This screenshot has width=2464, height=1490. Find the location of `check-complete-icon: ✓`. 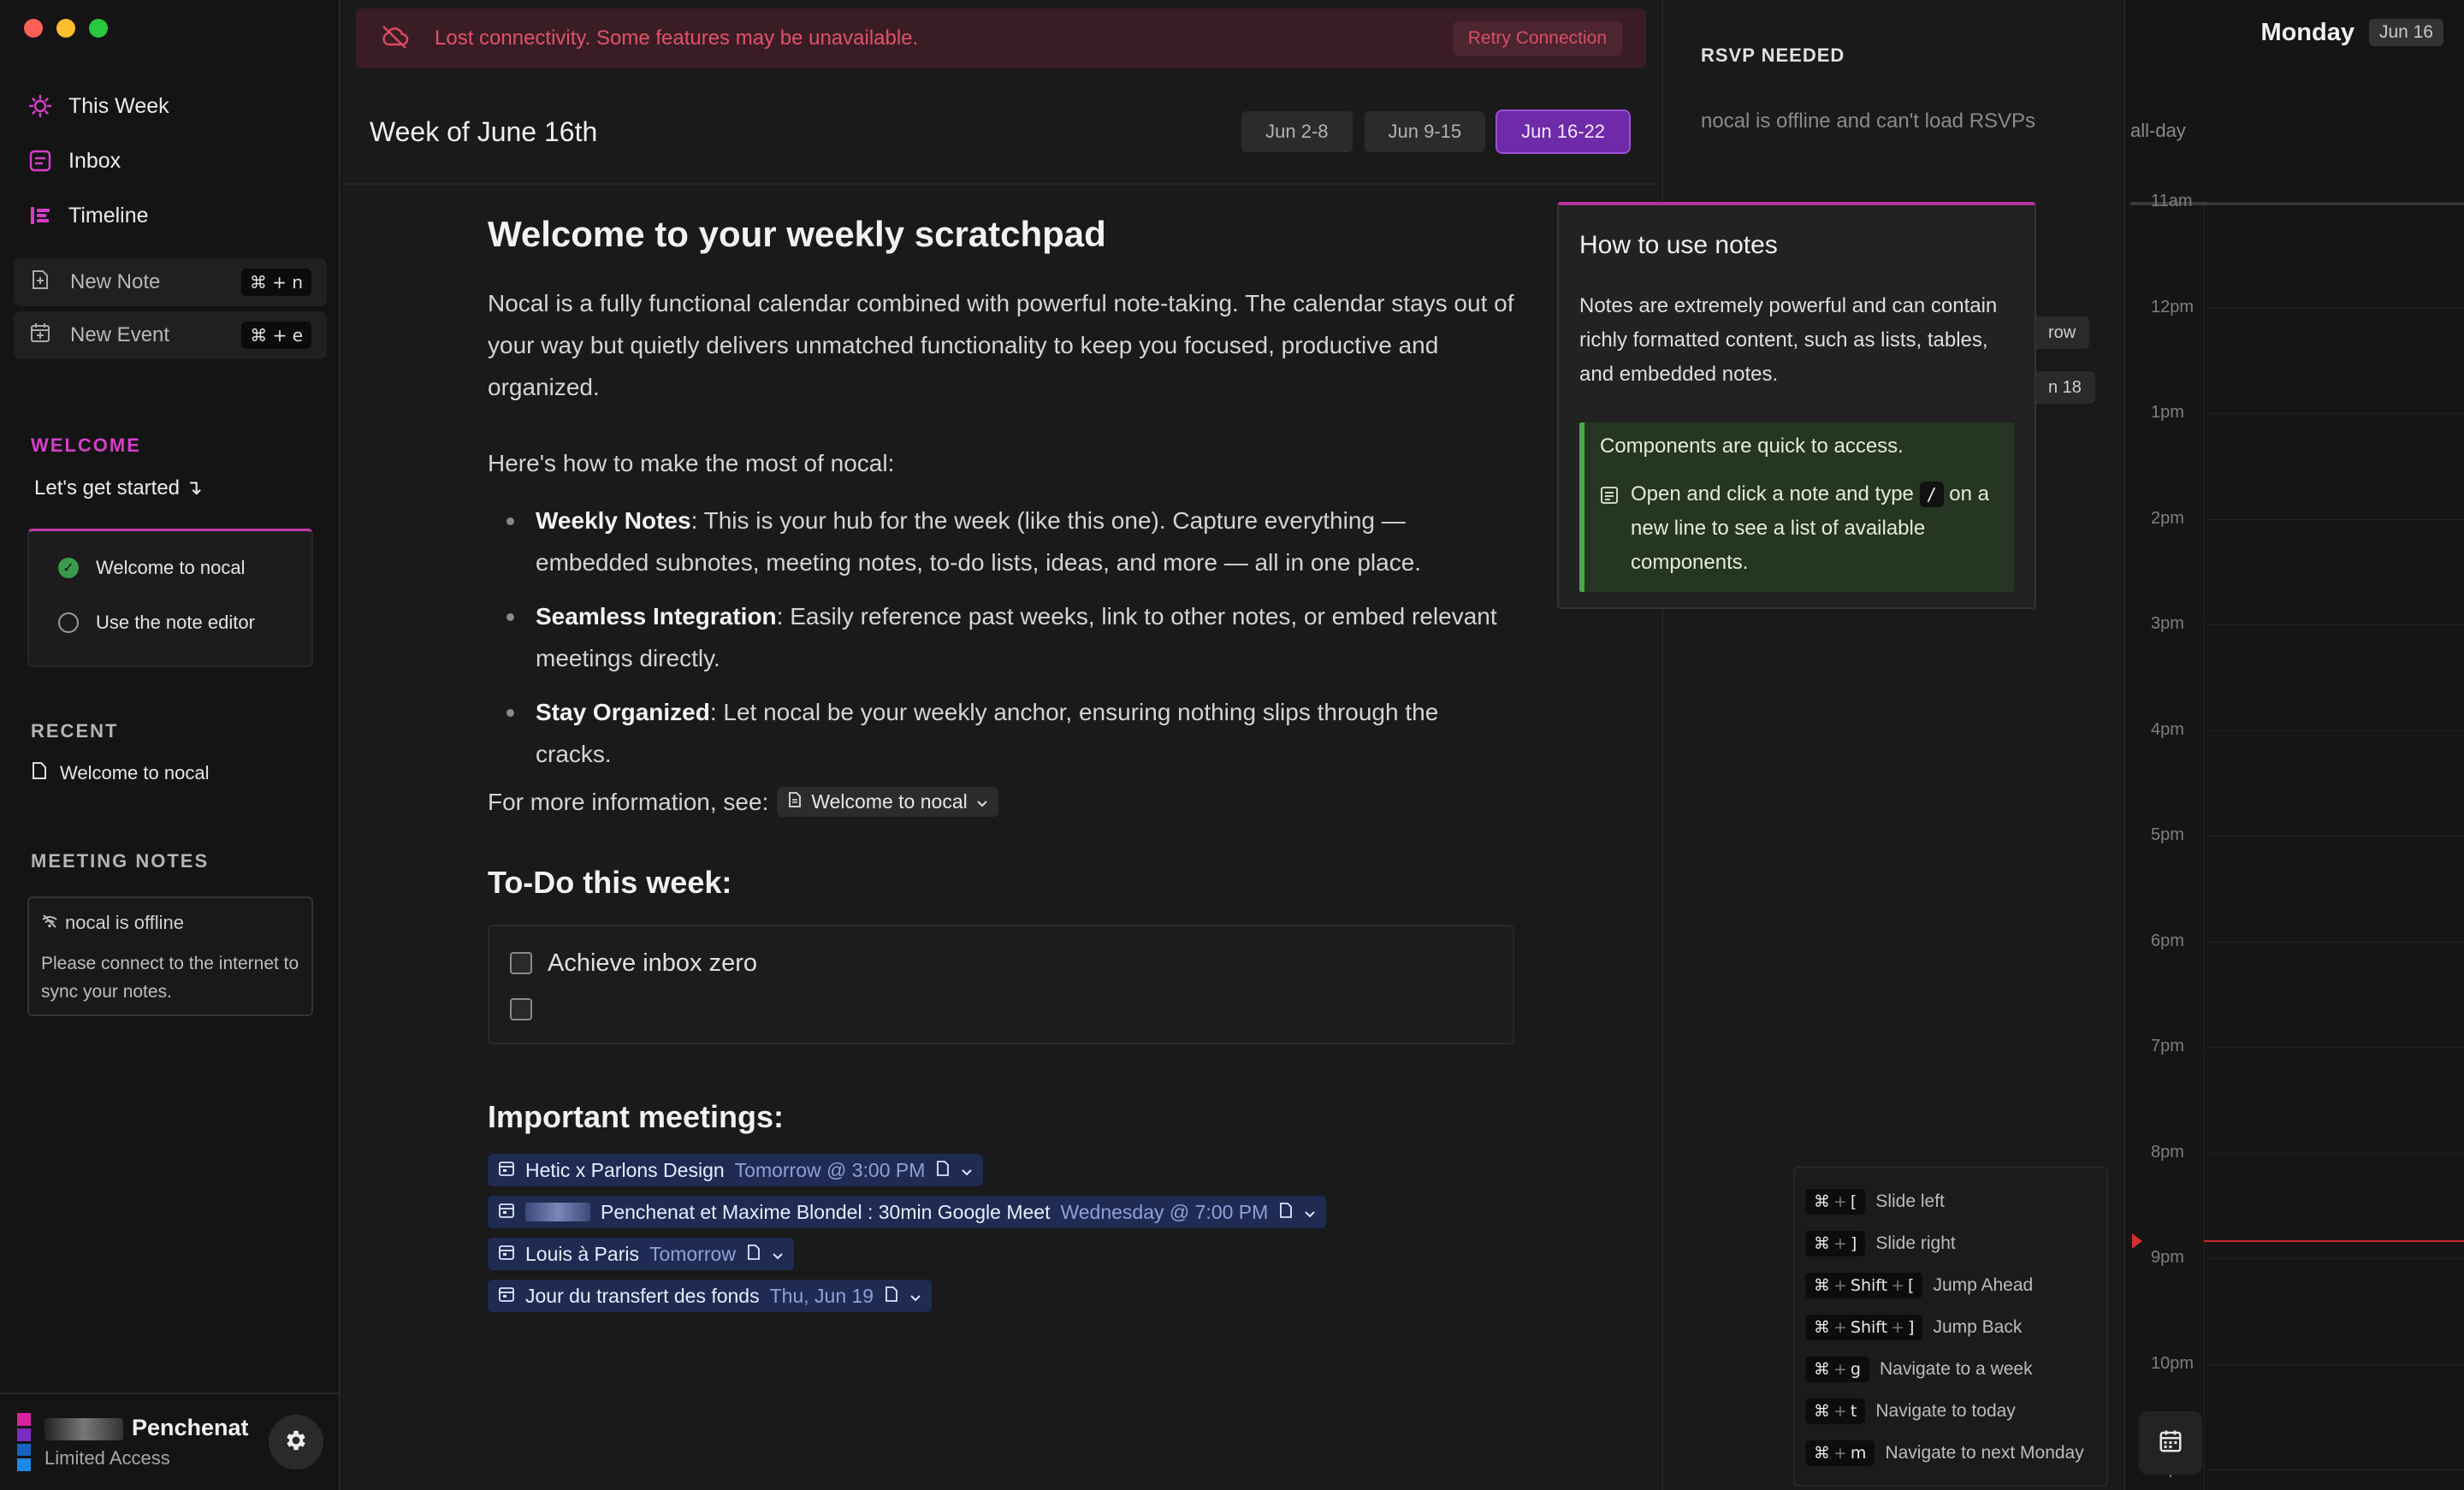

check-complete-icon: ✓ is located at coordinates (68, 568).